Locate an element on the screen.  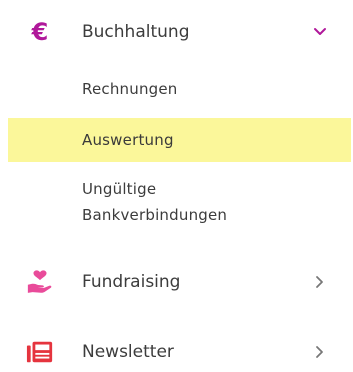
nav-section-accounting: € Buchhaltung is located at coordinates (176, 32).